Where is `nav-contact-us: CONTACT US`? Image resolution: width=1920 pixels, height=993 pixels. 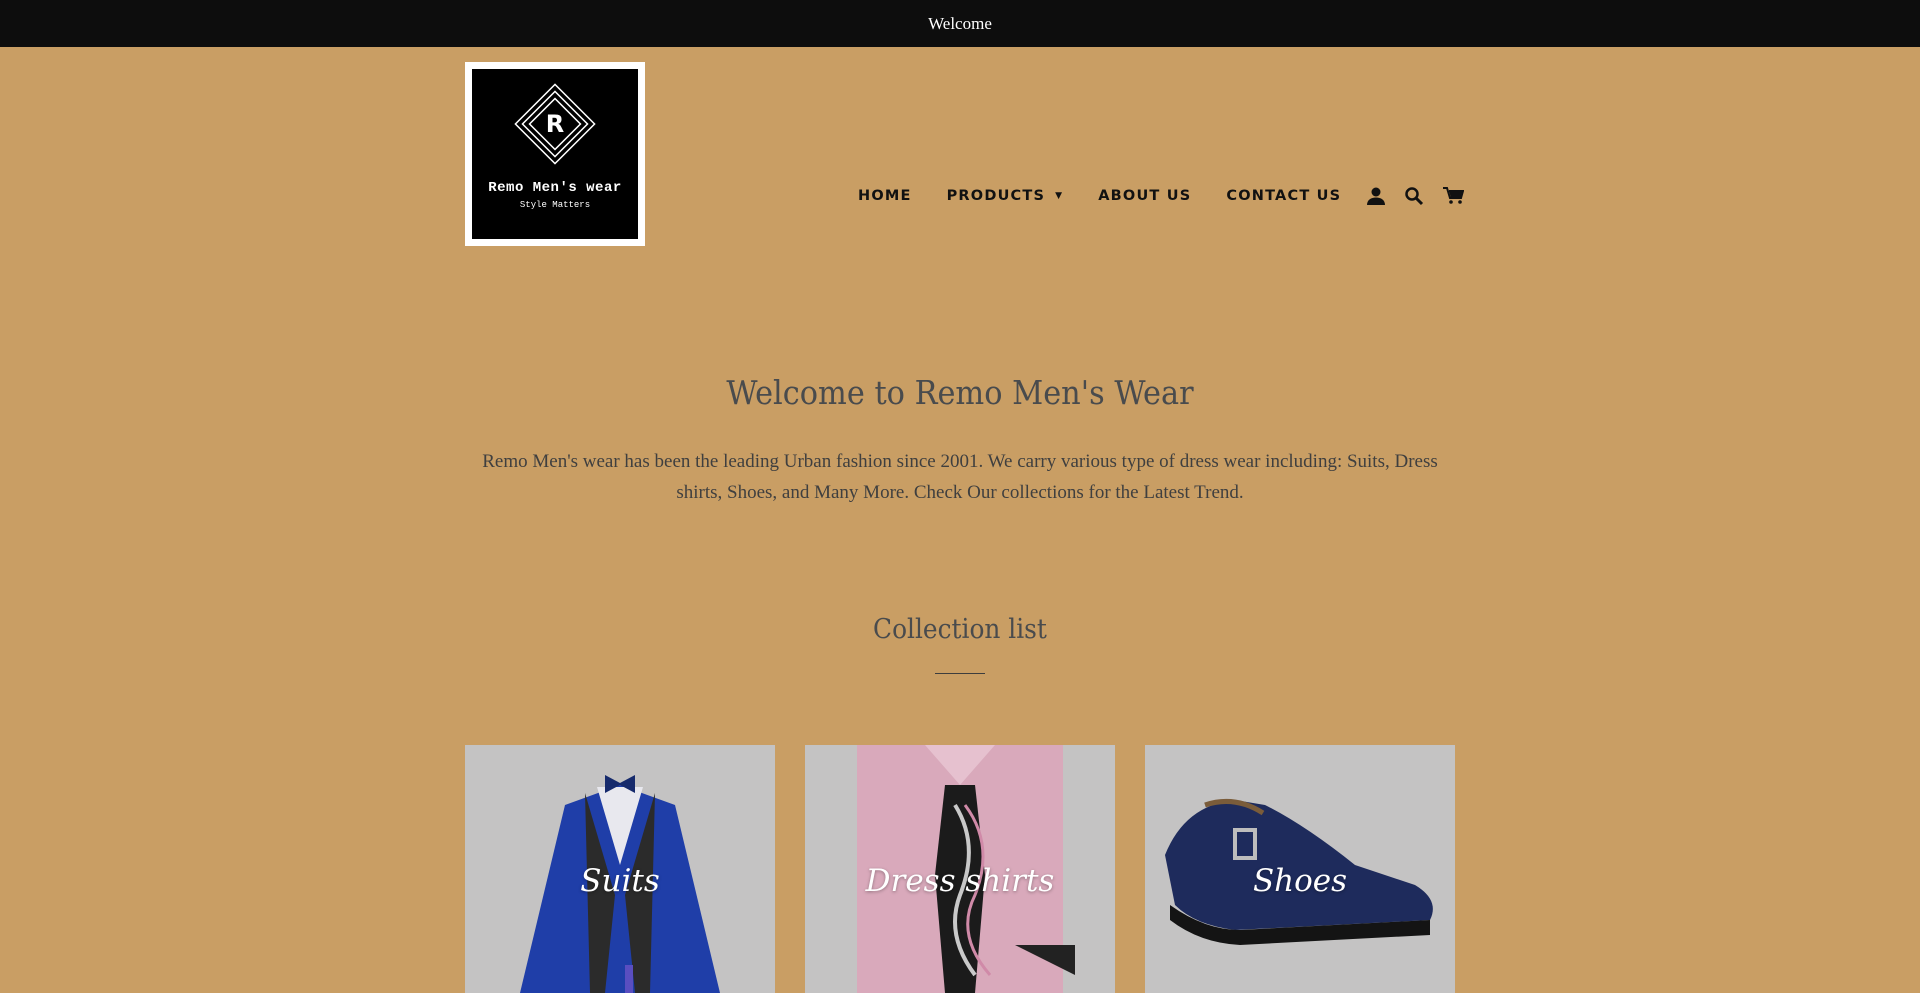
nav-contact-us: CONTACT US is located at coordinates (1283, 196).